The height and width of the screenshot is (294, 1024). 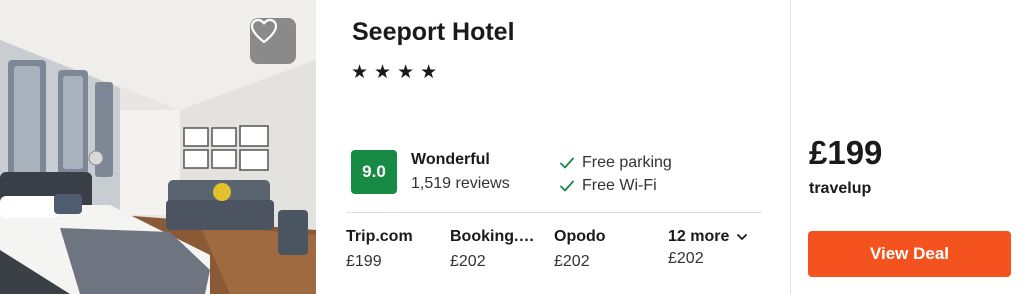 What do you see at coordinates (264, 31) in the screenshot?
I see `heart-outline-icon` at bounding box center [264, 31].